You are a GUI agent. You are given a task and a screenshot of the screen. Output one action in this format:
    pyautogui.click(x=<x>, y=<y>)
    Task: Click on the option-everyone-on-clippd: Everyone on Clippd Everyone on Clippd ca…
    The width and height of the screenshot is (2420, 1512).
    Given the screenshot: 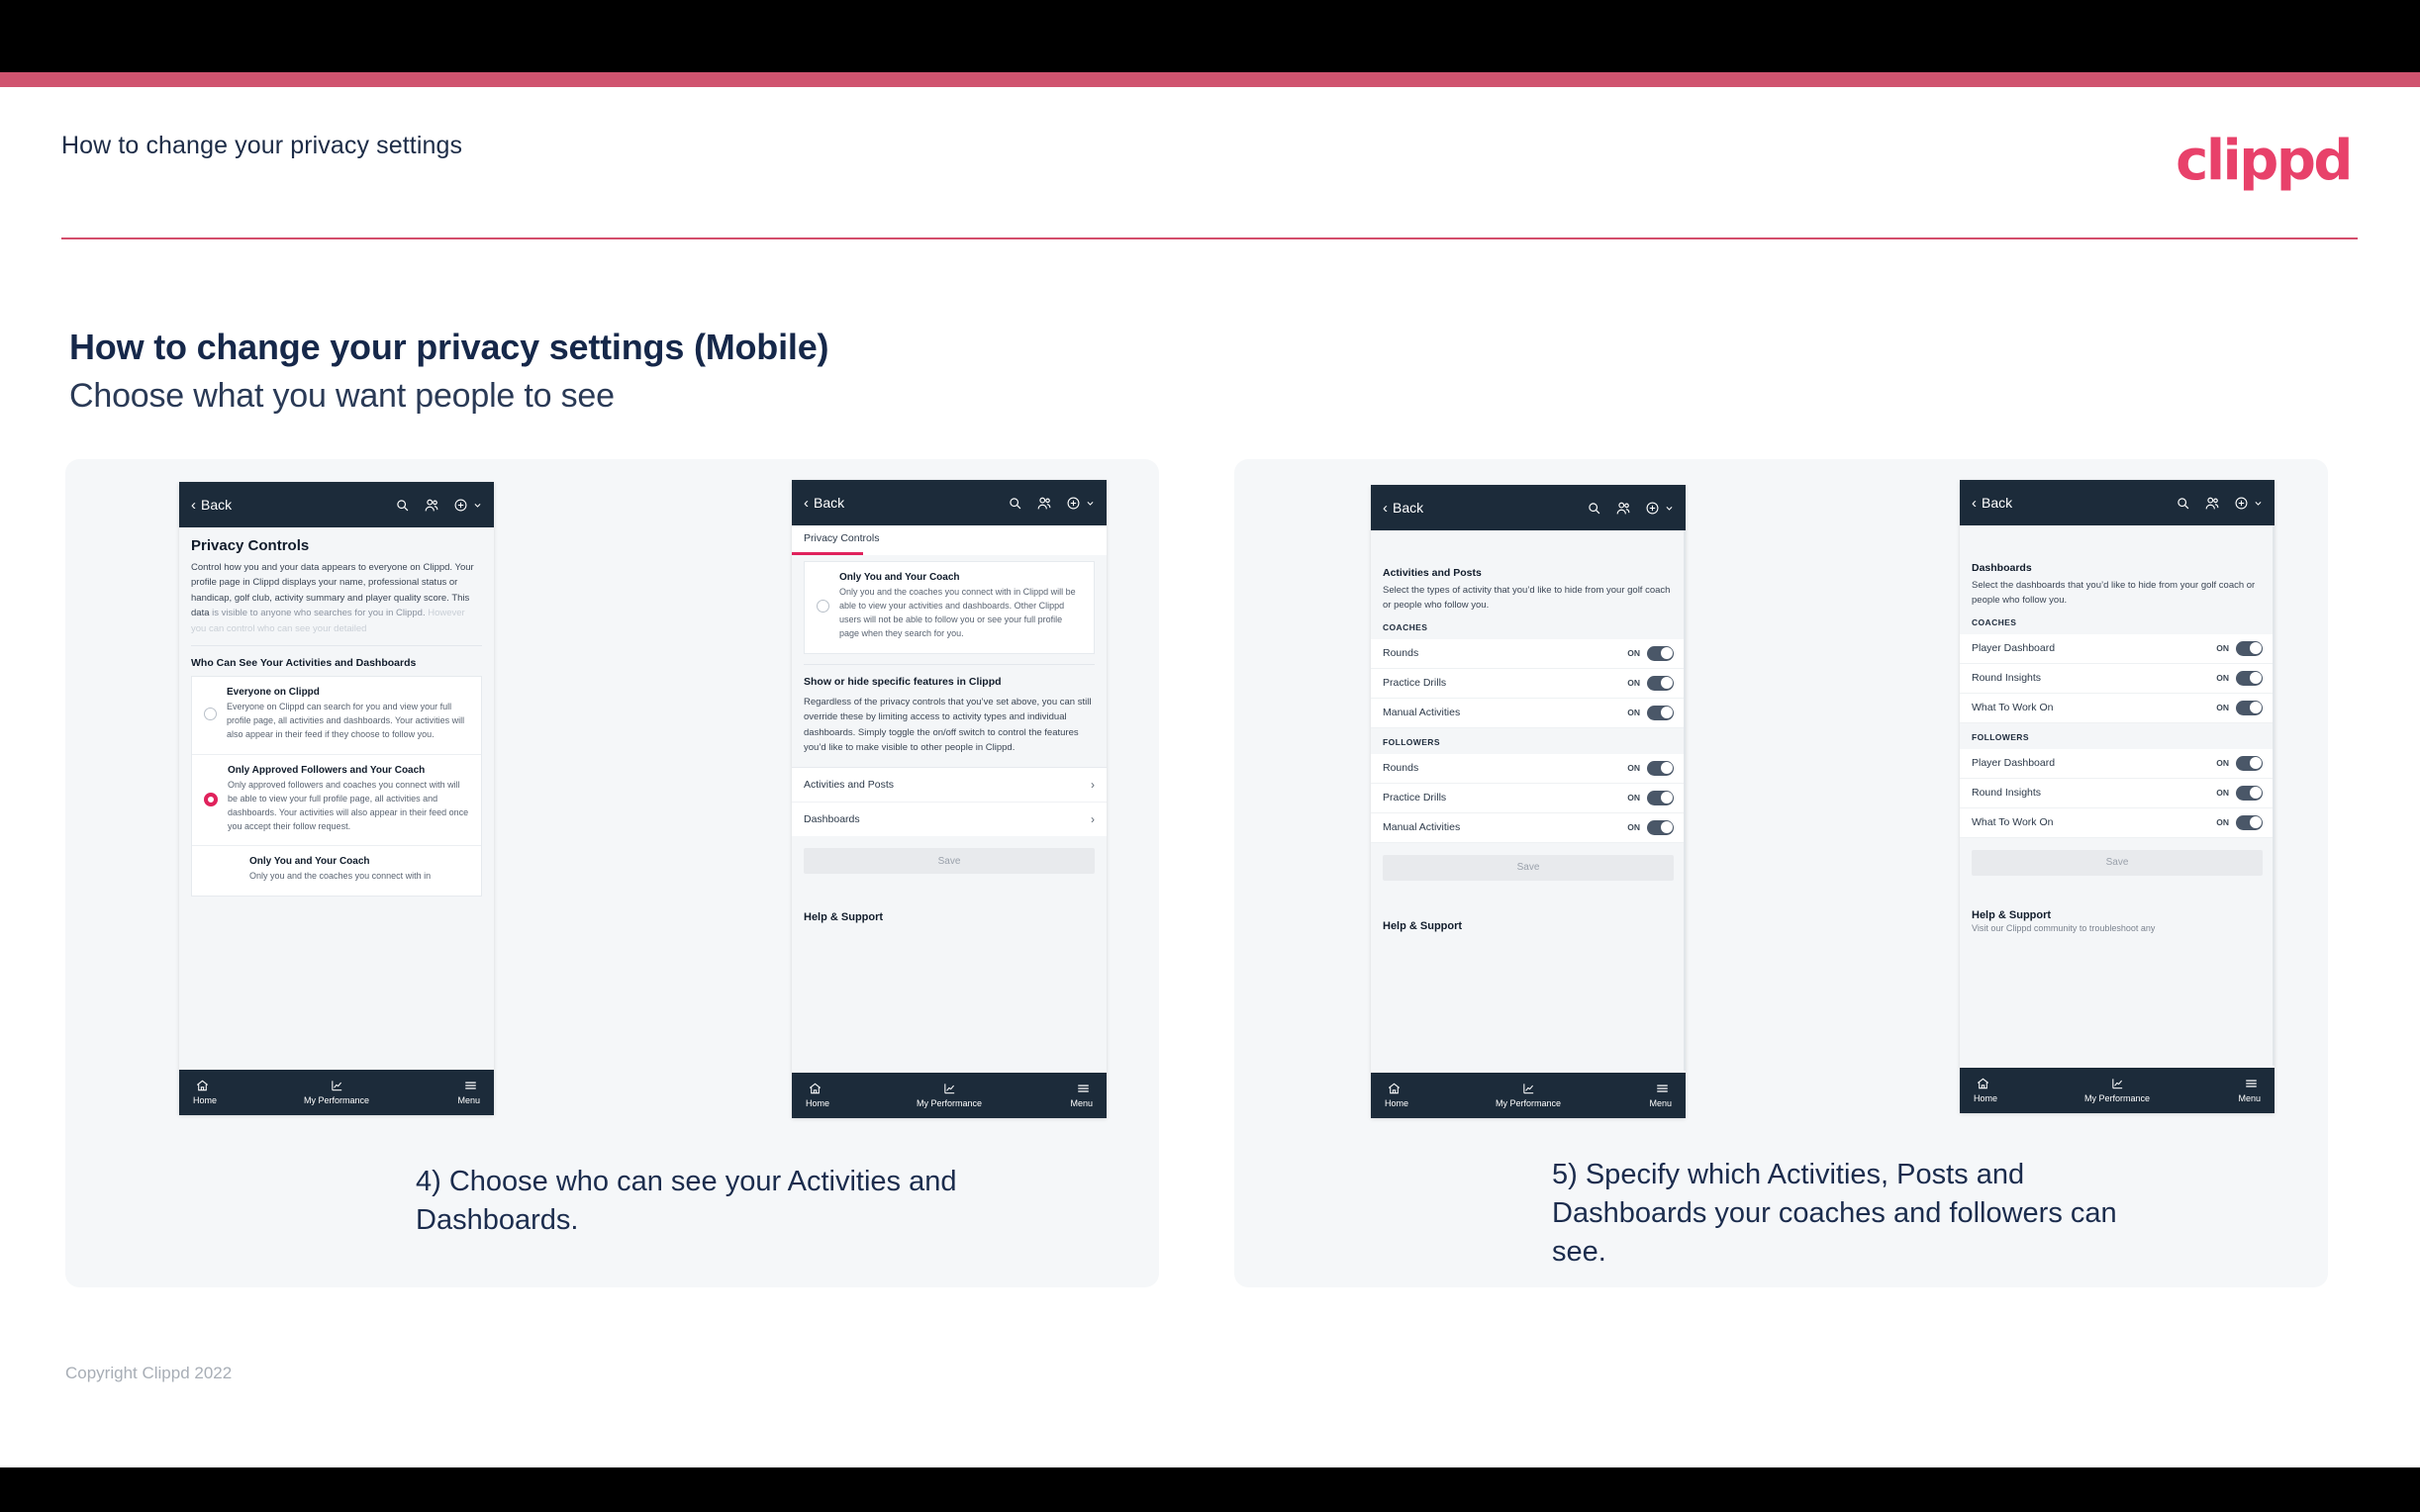 What is the action you would take?
    pyautogui.click(x=336, y=716)
    